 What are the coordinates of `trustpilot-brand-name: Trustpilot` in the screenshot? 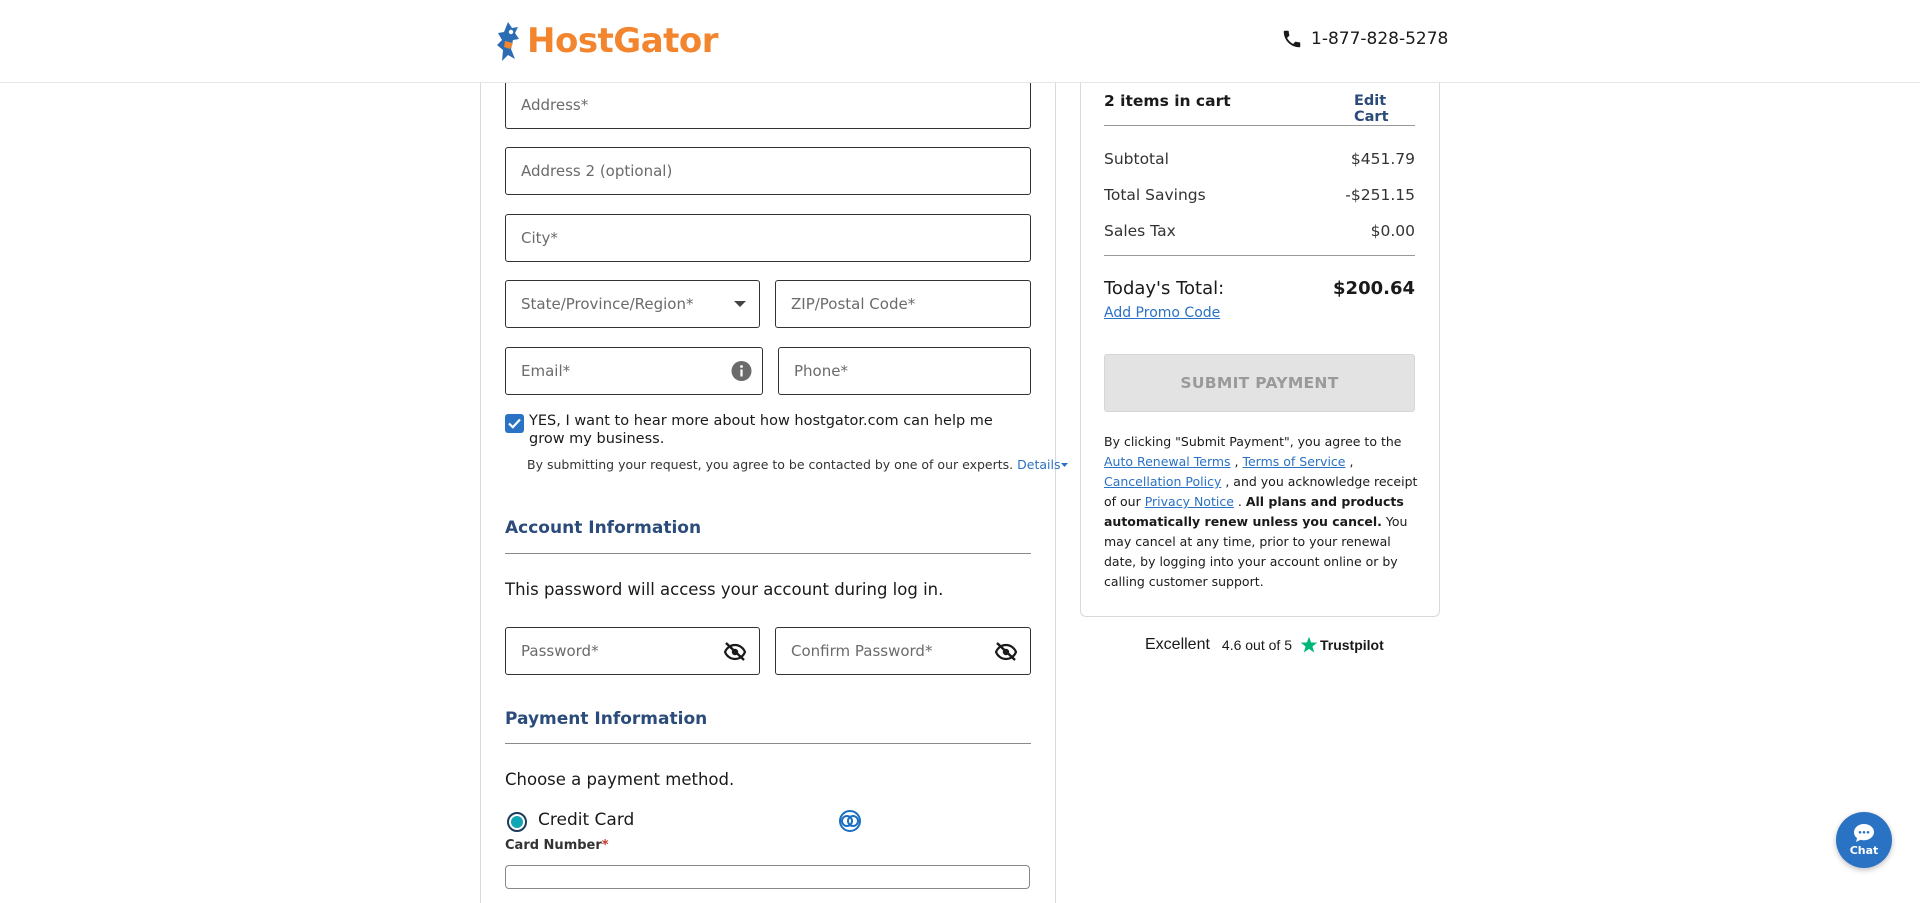 It's located at (1351, 645).